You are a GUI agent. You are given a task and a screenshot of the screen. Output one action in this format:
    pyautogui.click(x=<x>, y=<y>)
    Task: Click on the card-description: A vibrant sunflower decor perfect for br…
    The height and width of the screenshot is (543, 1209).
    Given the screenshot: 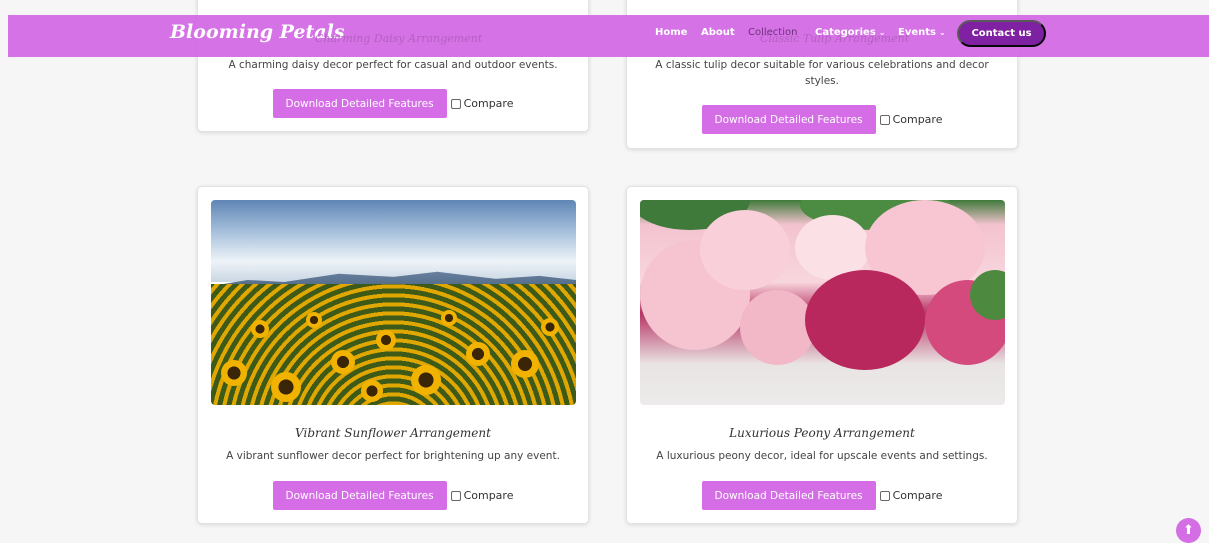 What is the action you would take?
    pyautogui.click(x=393, y=456)
    